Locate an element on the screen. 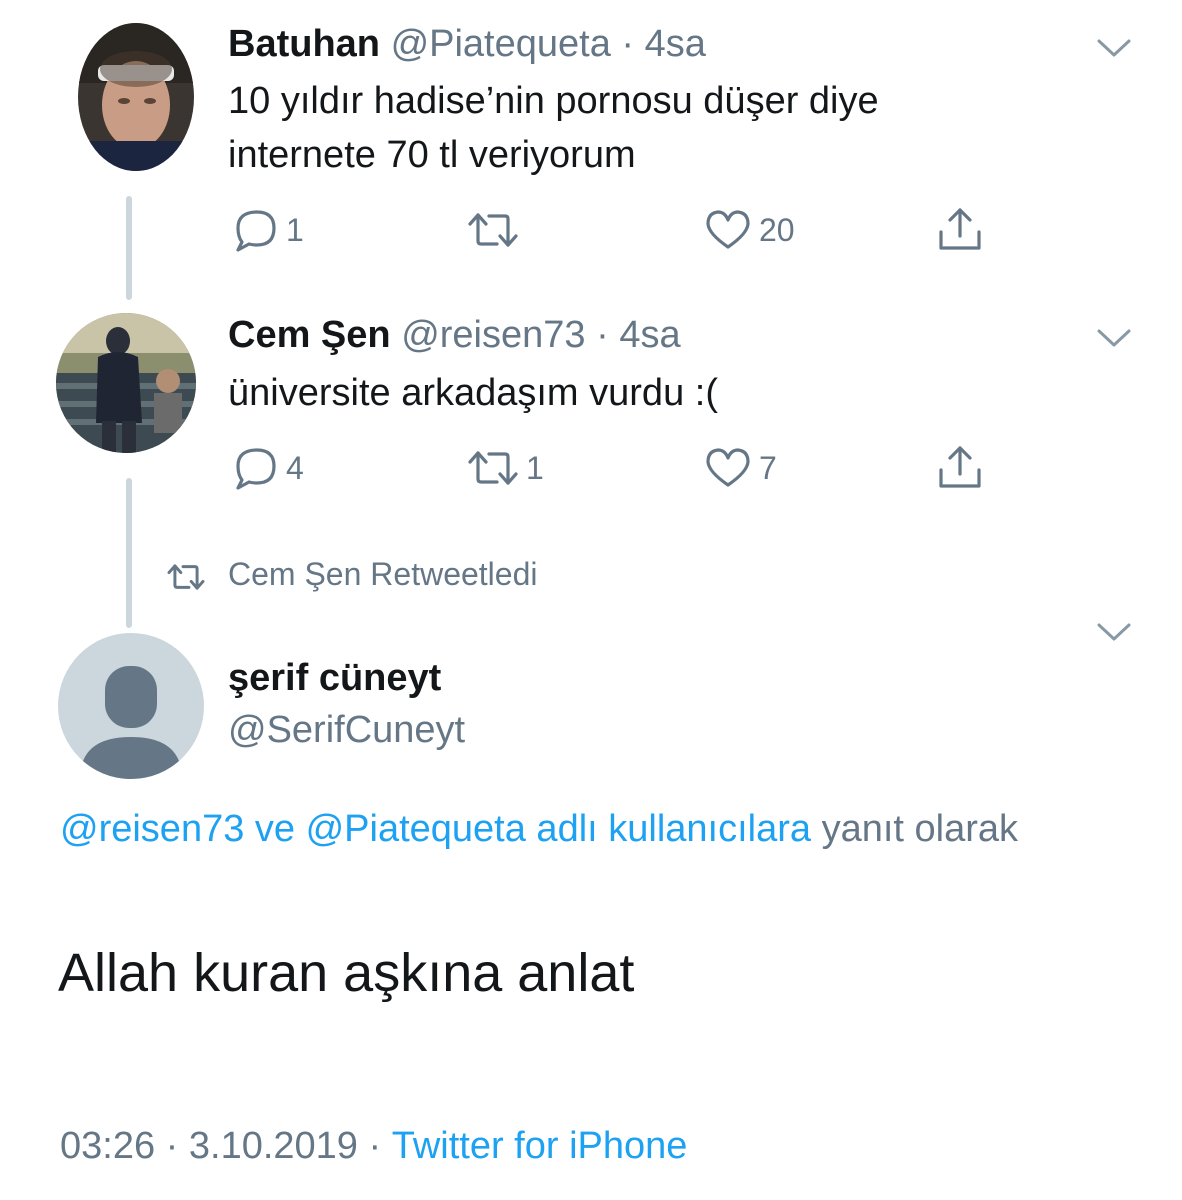  tweet2-retweet-count: 1 is located at coordinates (535, 468).